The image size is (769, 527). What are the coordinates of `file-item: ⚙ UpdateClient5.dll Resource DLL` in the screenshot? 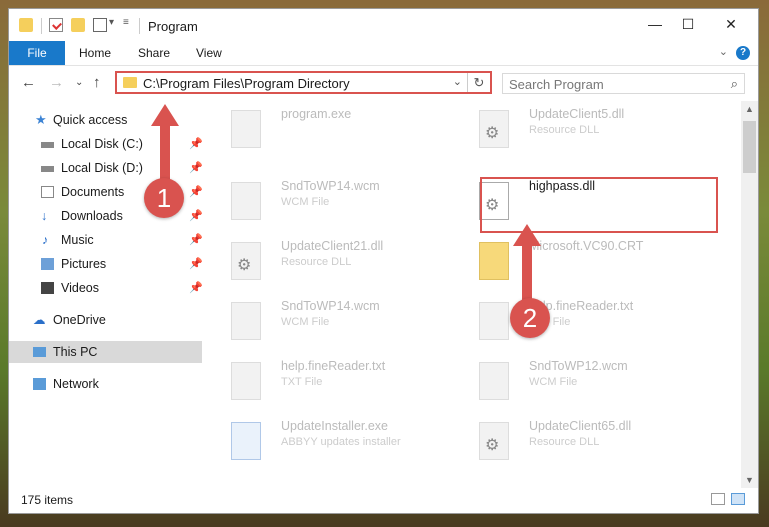 It's located at (576, 129).